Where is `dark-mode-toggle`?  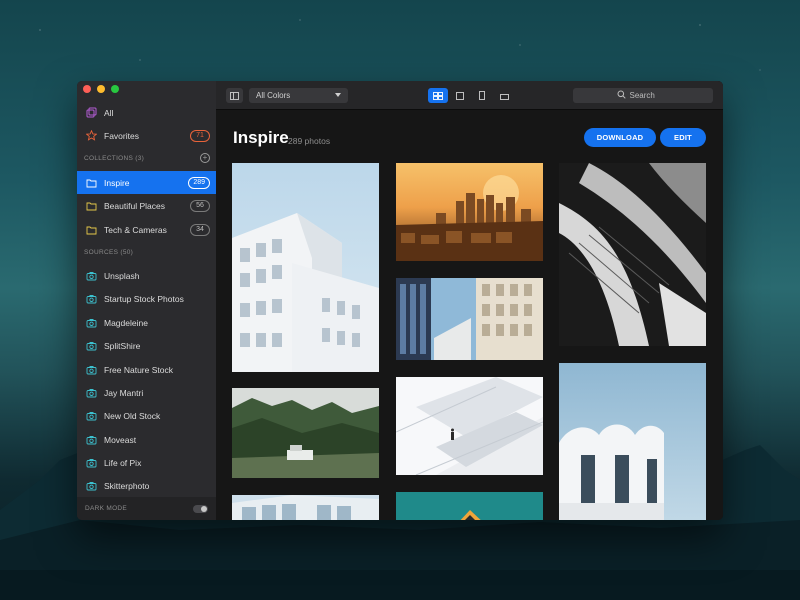
dark-mode-toggle is located at coordinates (200, 508).